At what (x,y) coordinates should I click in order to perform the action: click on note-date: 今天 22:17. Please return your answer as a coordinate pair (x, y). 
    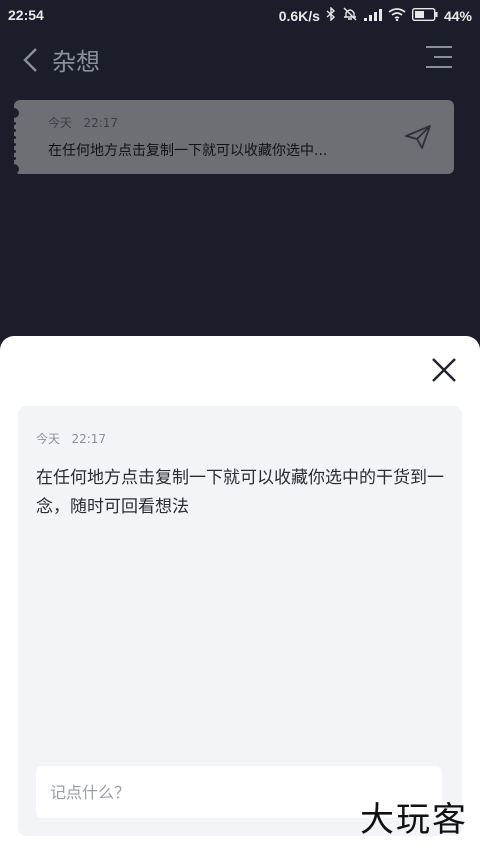
    Looking at the image, I should click on (71, 439).